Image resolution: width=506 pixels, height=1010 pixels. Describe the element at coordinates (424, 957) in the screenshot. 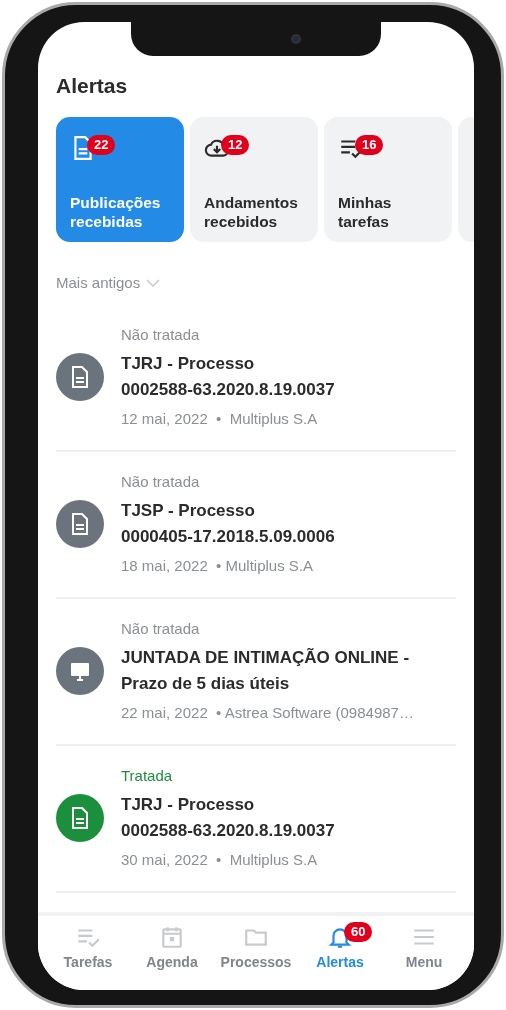

I see `tab-bar-item: Menu` at that location.